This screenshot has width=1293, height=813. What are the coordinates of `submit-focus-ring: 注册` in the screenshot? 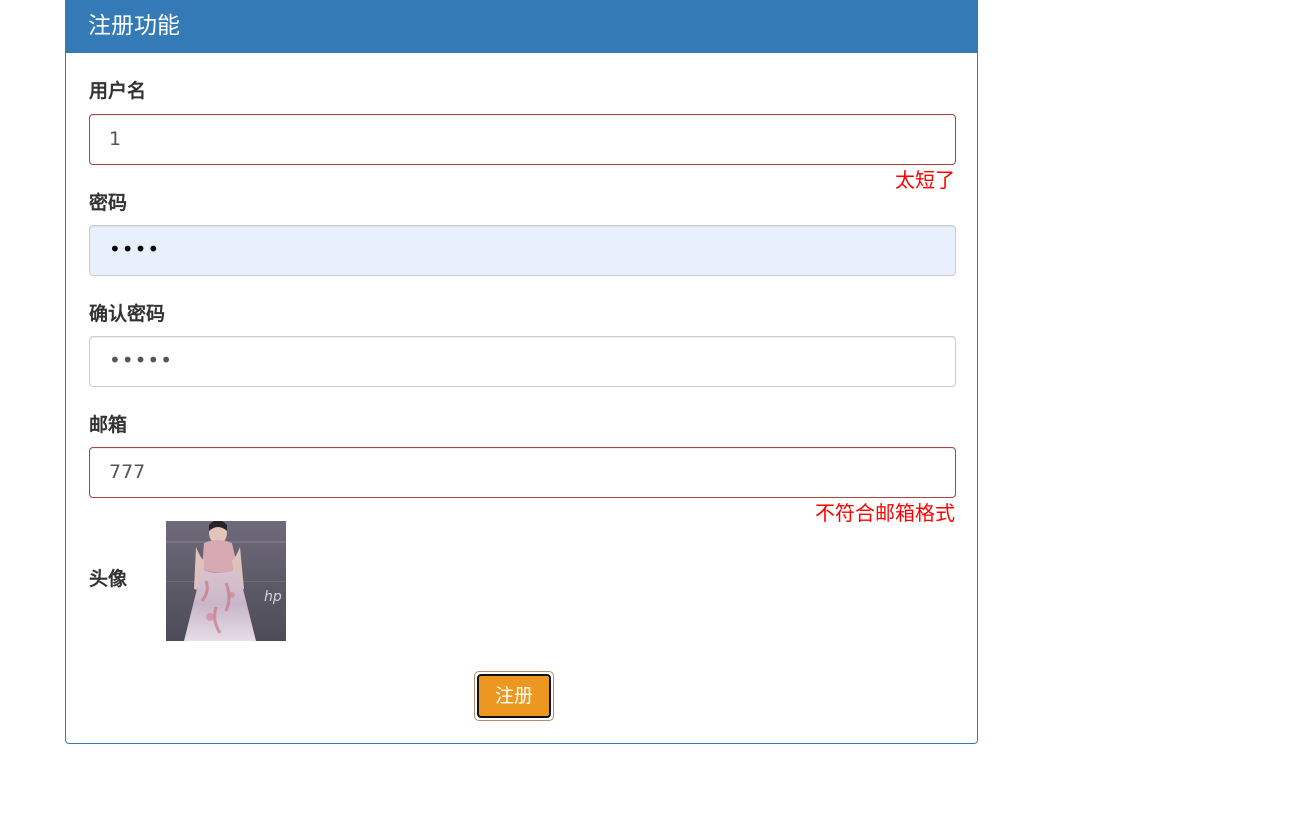 It's located at (514, 696).